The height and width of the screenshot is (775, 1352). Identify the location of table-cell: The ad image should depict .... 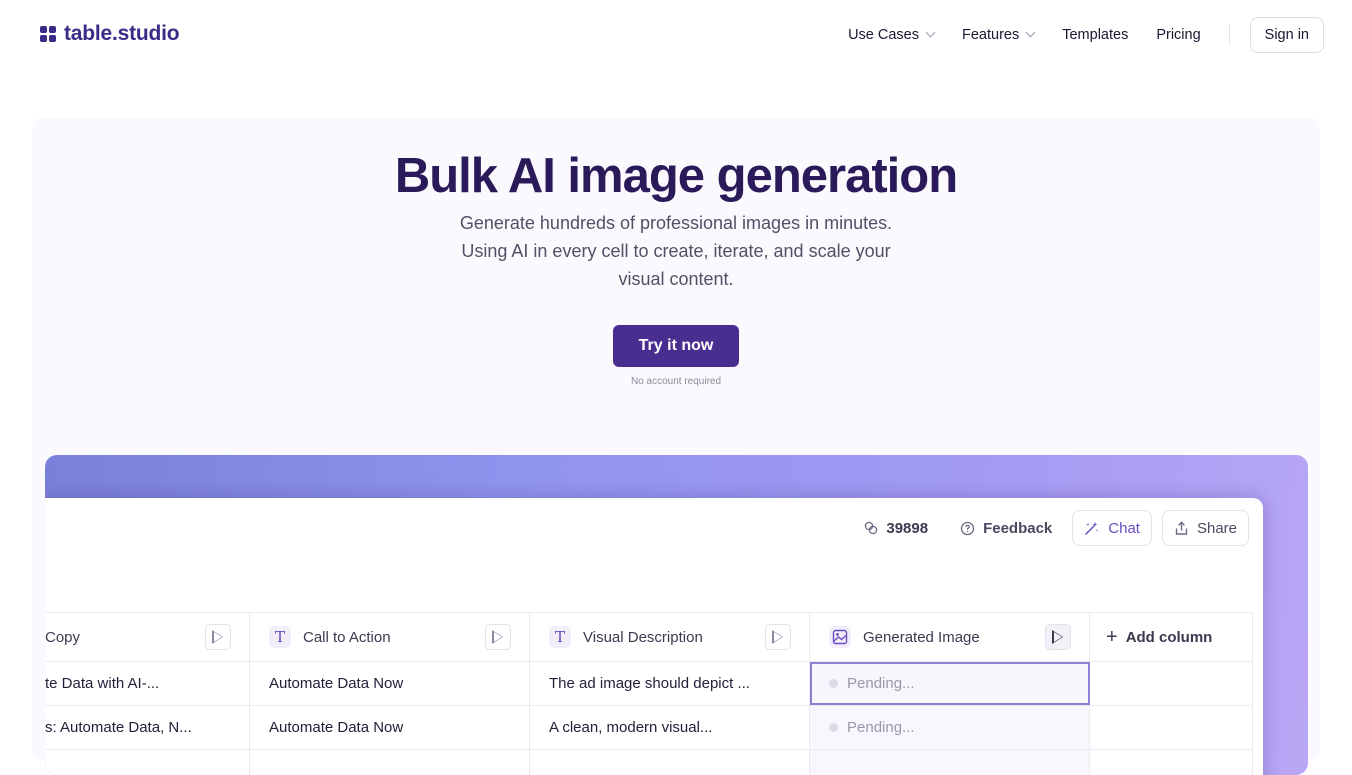
(670, 683).